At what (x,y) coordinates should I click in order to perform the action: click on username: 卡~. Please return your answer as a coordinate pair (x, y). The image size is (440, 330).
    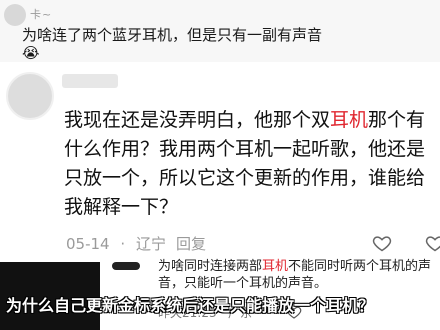
    Looking at the image, I should click on (41, 14).